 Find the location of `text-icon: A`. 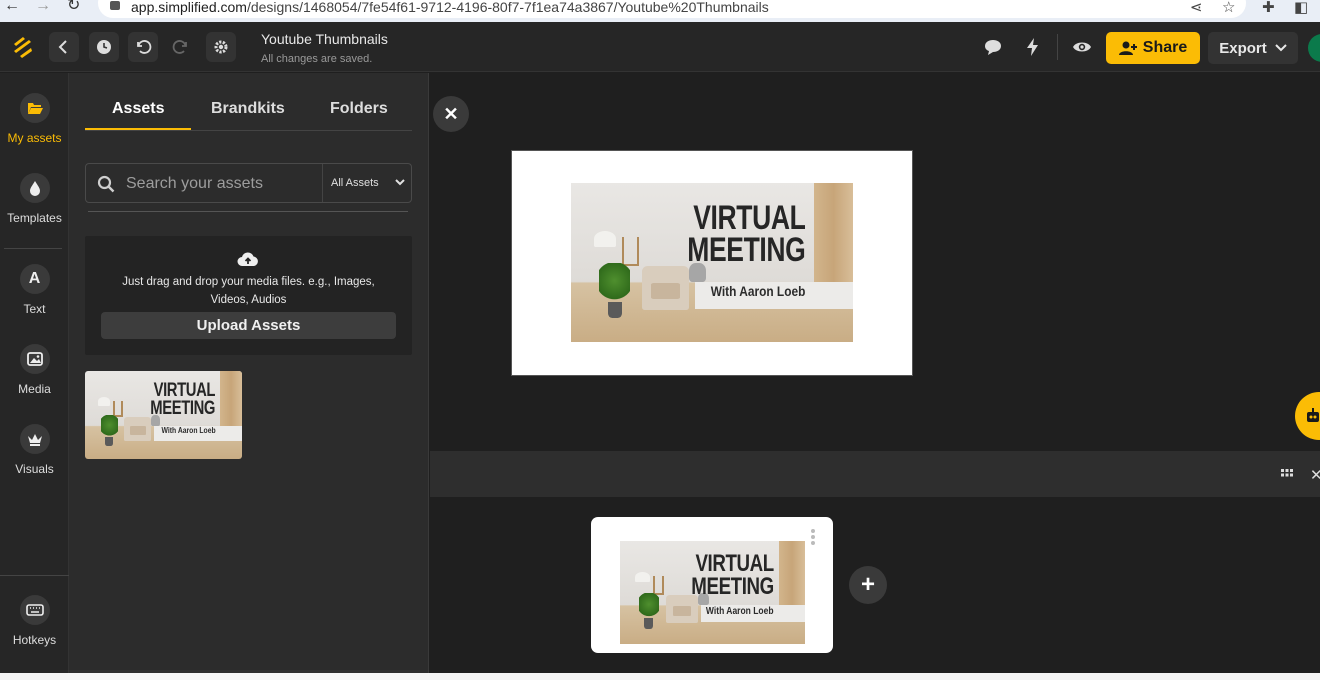

text-icon: A is located at coordinates (34, 279).